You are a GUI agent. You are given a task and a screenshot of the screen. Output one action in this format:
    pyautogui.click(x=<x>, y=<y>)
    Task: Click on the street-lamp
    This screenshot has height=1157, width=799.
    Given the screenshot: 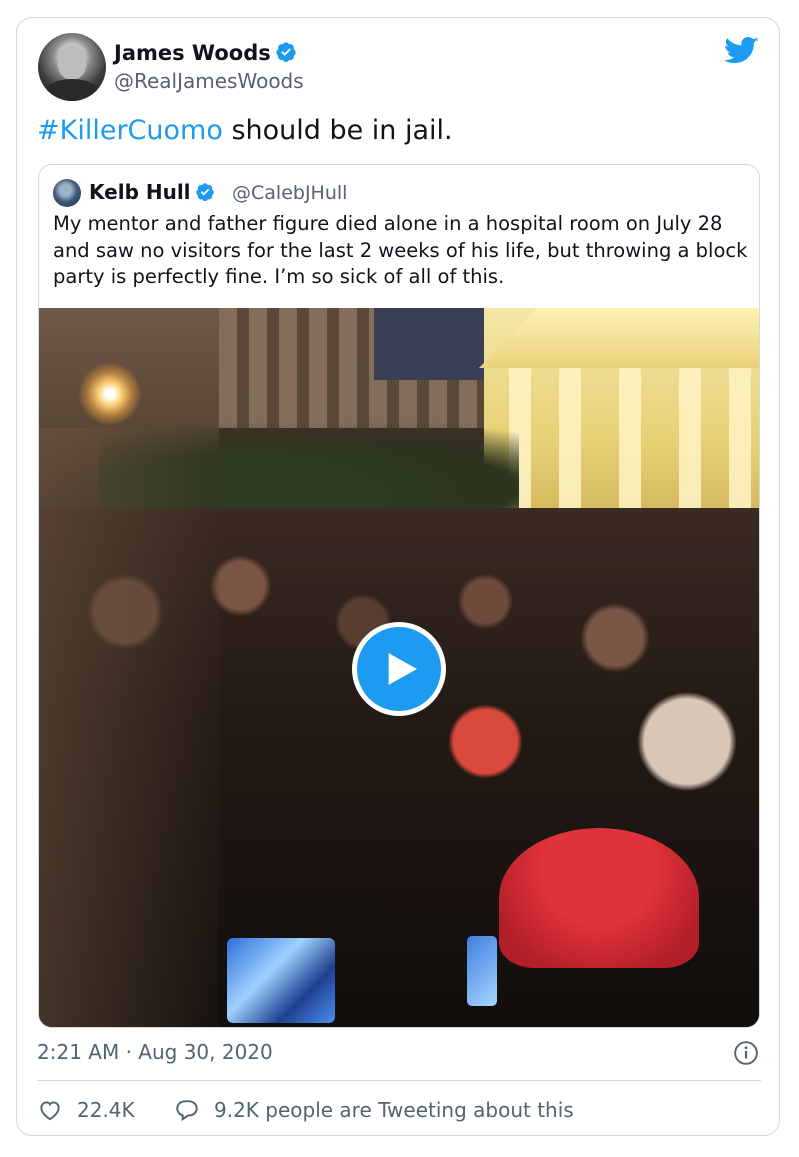 What is the action you would take?
    pyautogui.click(x=110, y=394)
    